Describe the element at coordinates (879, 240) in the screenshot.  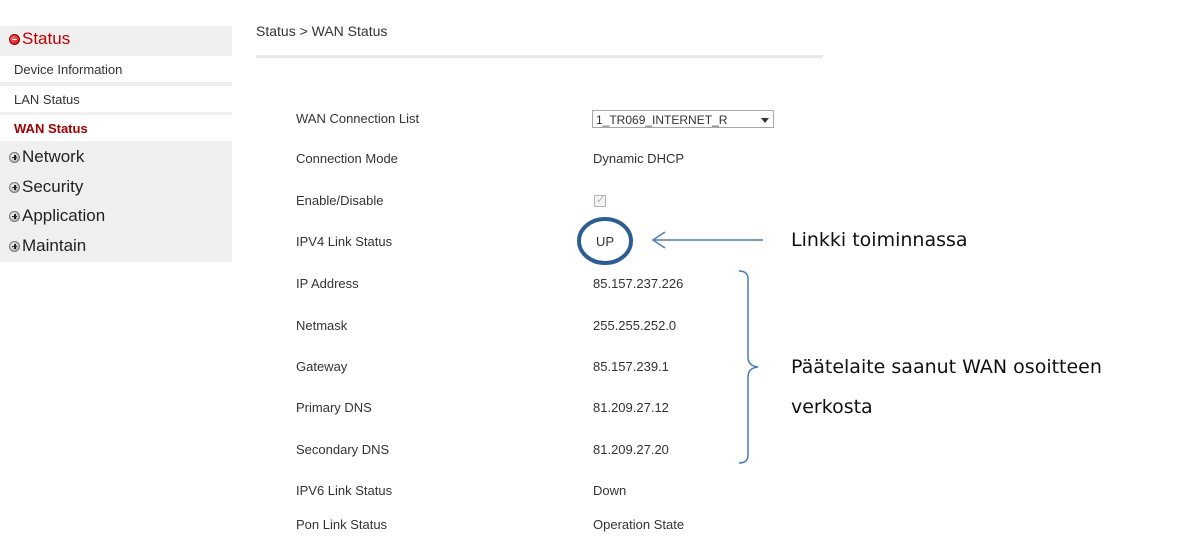
I see `annotation-link-note: Linkki toiminnassa` at that location.